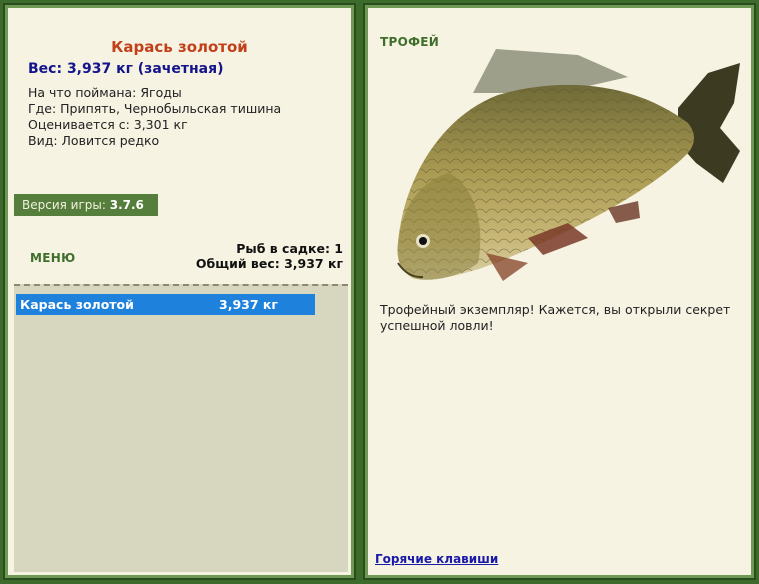 Image resolution: width=759 pixels, height=584 pixels. I want to click on rating-threshold-info: Оценивается с: 3,301 кг, so click(108, 124).